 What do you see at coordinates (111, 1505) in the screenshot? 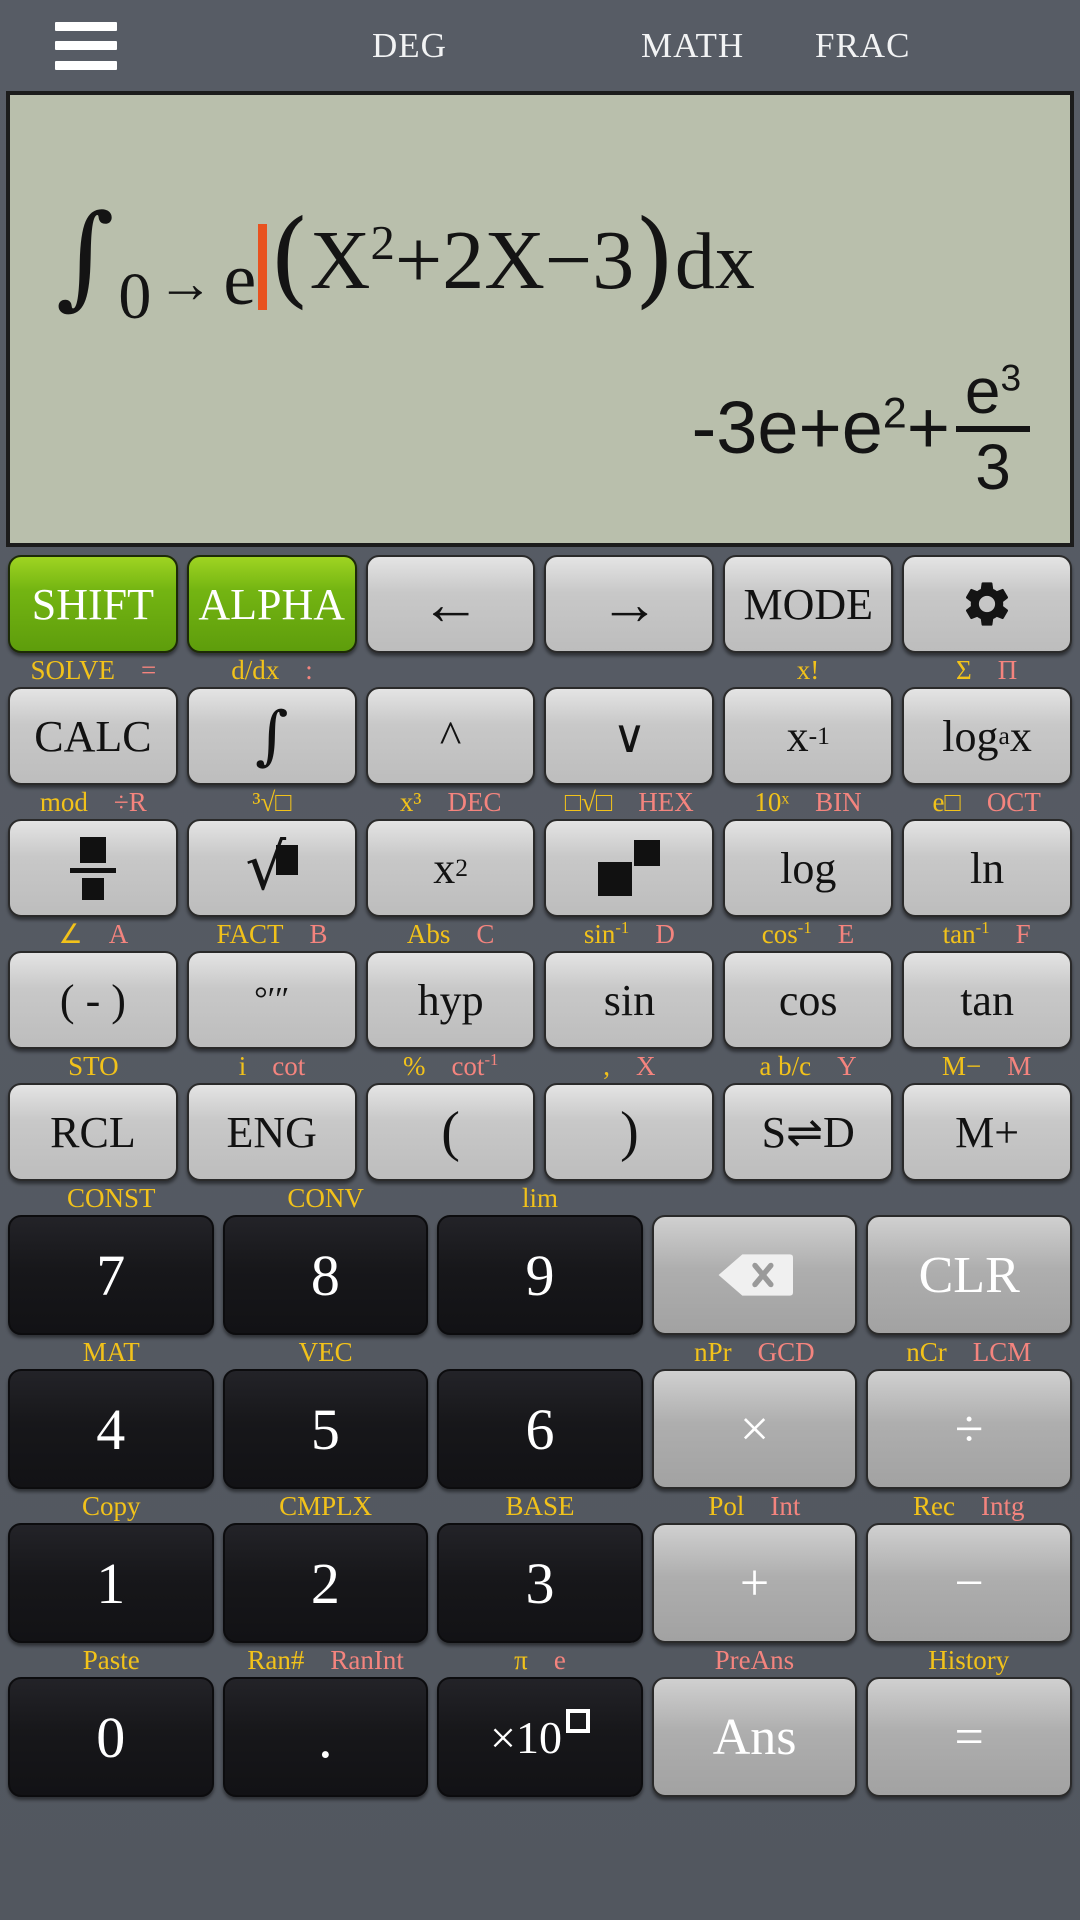
I see `hint-copy: Copy` at bounding box center [111, 1505].